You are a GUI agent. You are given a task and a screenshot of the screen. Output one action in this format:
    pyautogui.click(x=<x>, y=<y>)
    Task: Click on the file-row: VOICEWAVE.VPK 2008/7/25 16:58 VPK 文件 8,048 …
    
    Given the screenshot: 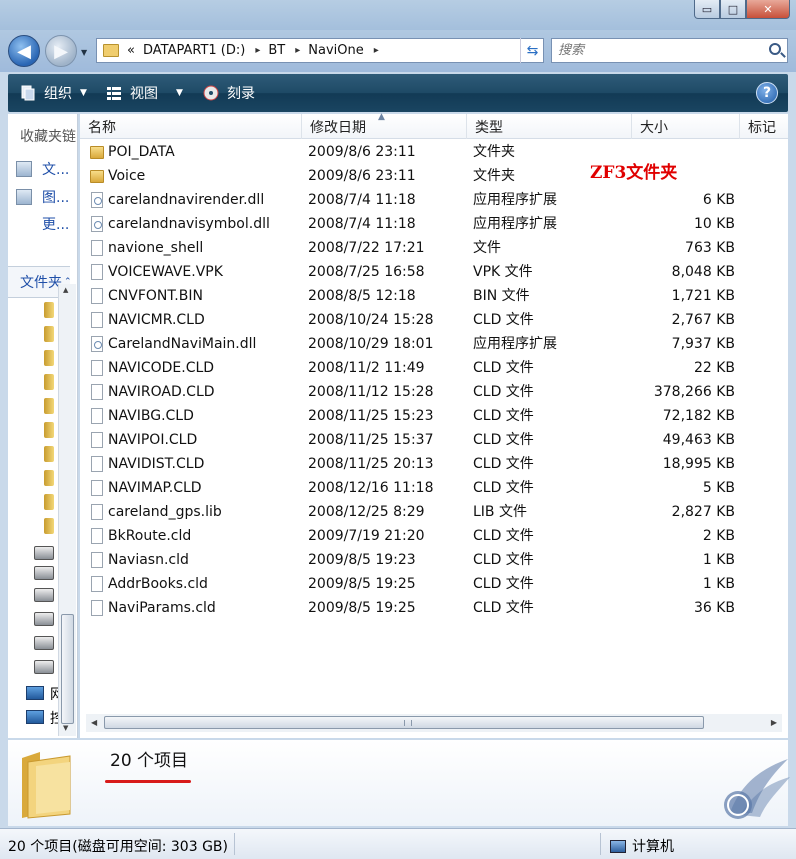 What is the action you would take?
    pyautogui.click(x=434, y=272)
    